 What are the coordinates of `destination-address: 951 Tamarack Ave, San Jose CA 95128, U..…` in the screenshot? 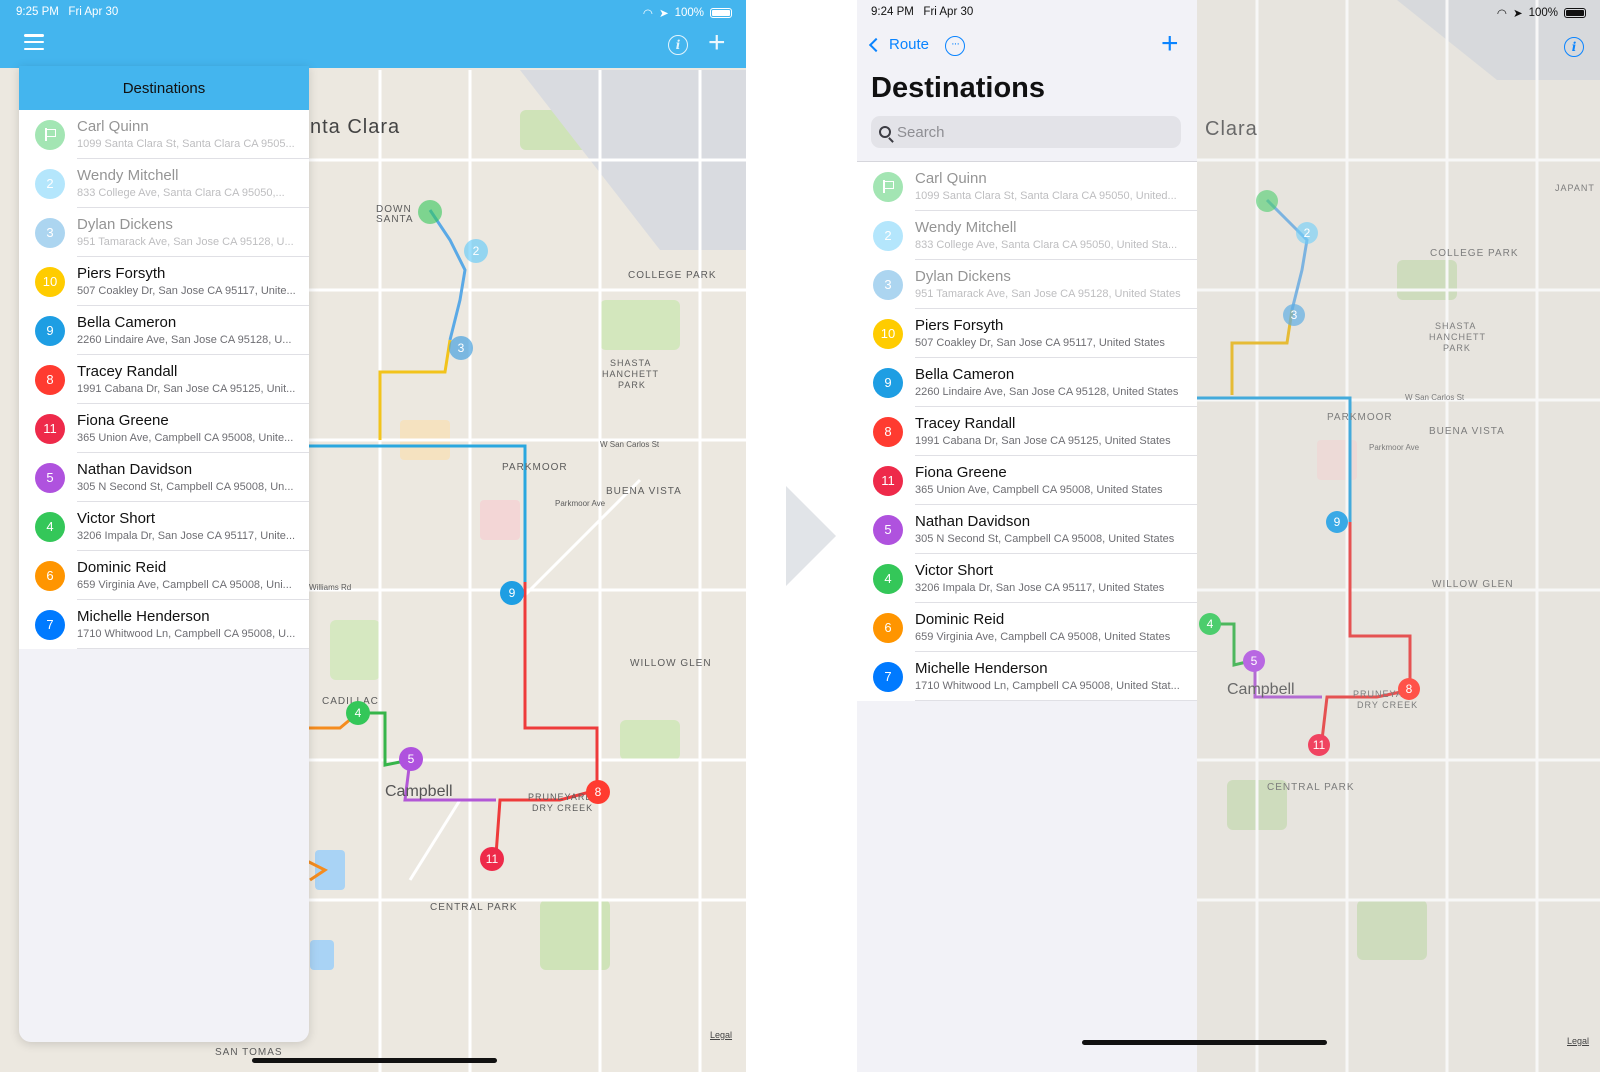 It's located at (185, 241).